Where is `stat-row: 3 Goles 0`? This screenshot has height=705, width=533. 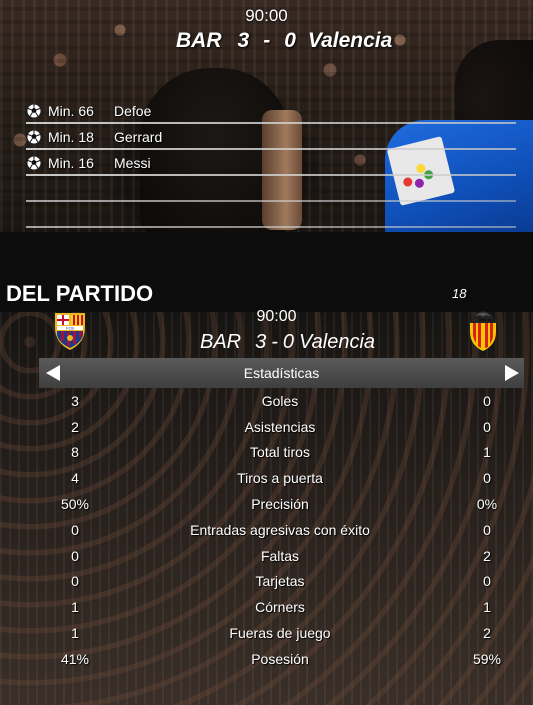 stat-row: 3 Goles 0 is located at coordinates (266, 401).